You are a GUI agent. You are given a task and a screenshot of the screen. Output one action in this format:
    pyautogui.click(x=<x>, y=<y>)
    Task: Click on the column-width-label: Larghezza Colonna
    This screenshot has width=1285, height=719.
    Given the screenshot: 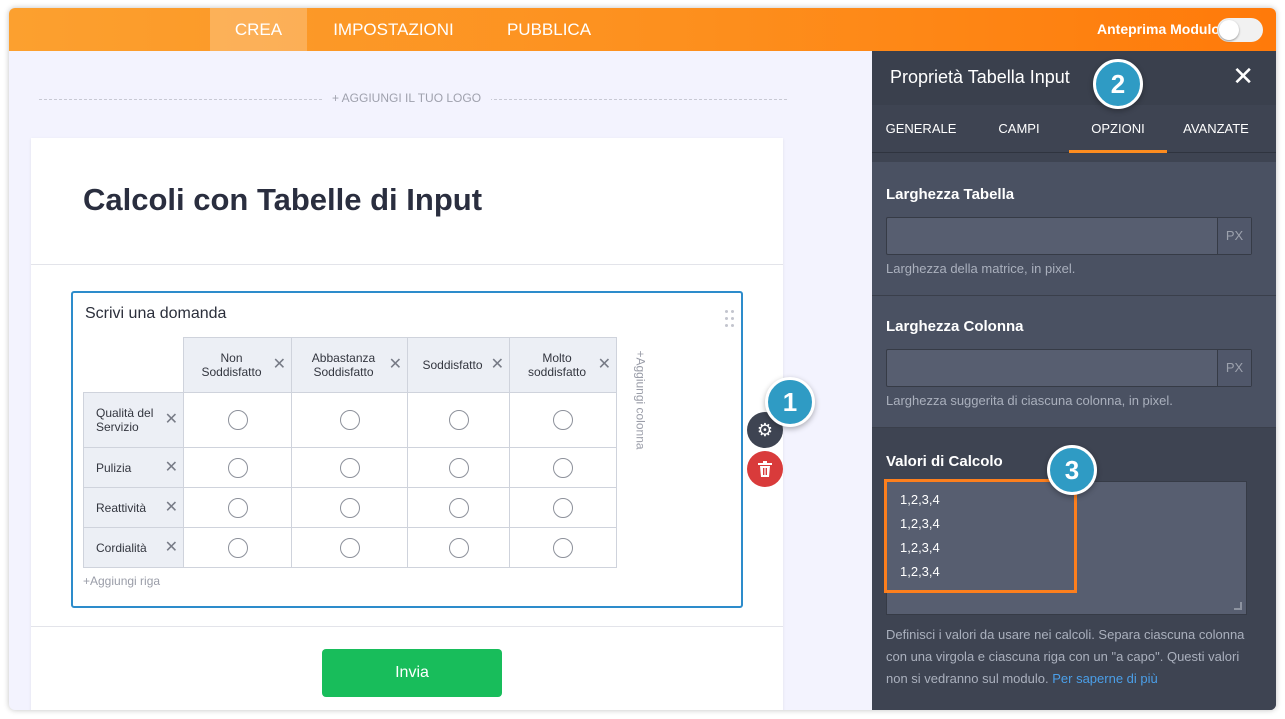 What is the action you would take?
    pyautogui.click(x=955, y=326)
    